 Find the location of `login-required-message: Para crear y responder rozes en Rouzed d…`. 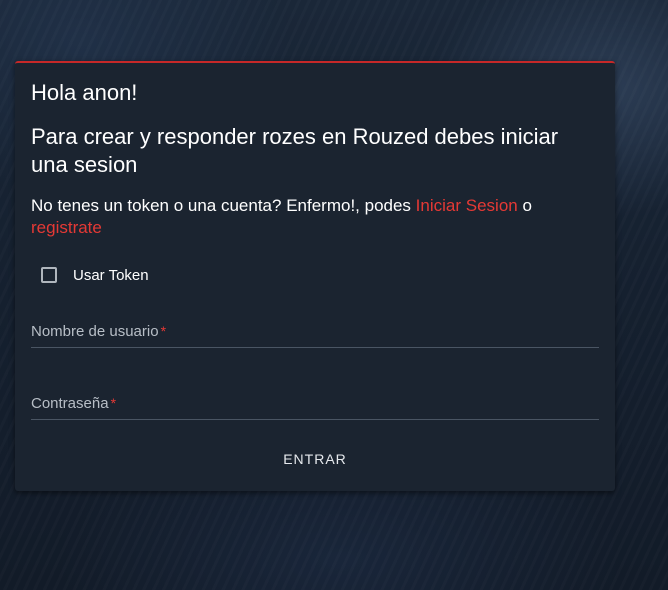

login-required-message: Para crear y responder rozes en Rouzed d… is located at coordinates (295, 150).